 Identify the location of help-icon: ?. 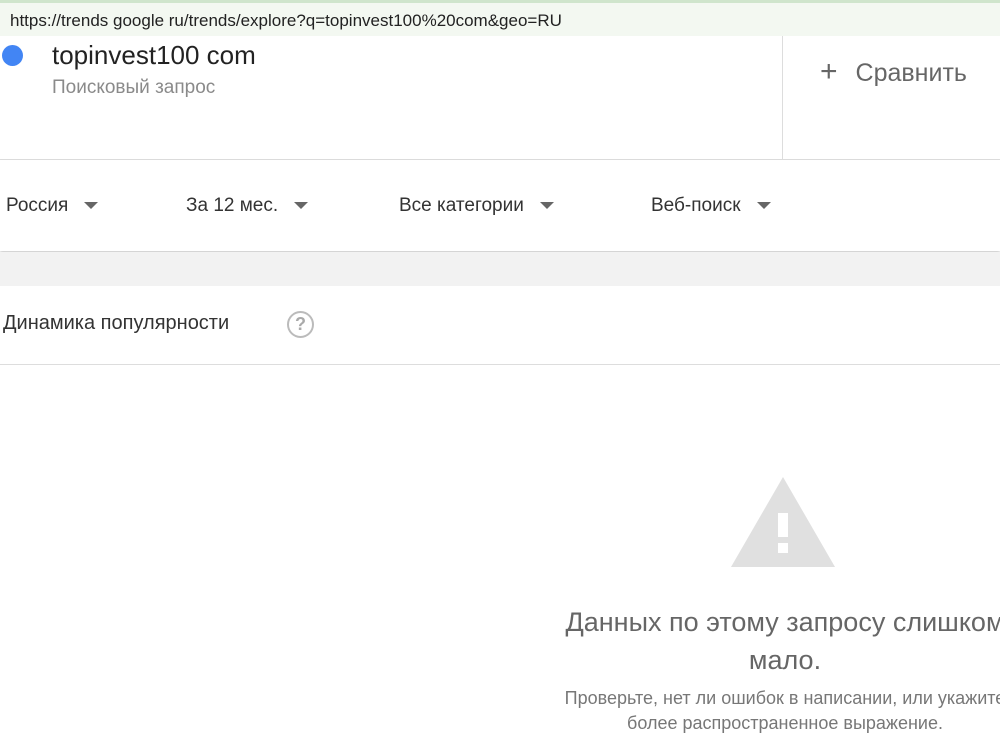
(300, 324).